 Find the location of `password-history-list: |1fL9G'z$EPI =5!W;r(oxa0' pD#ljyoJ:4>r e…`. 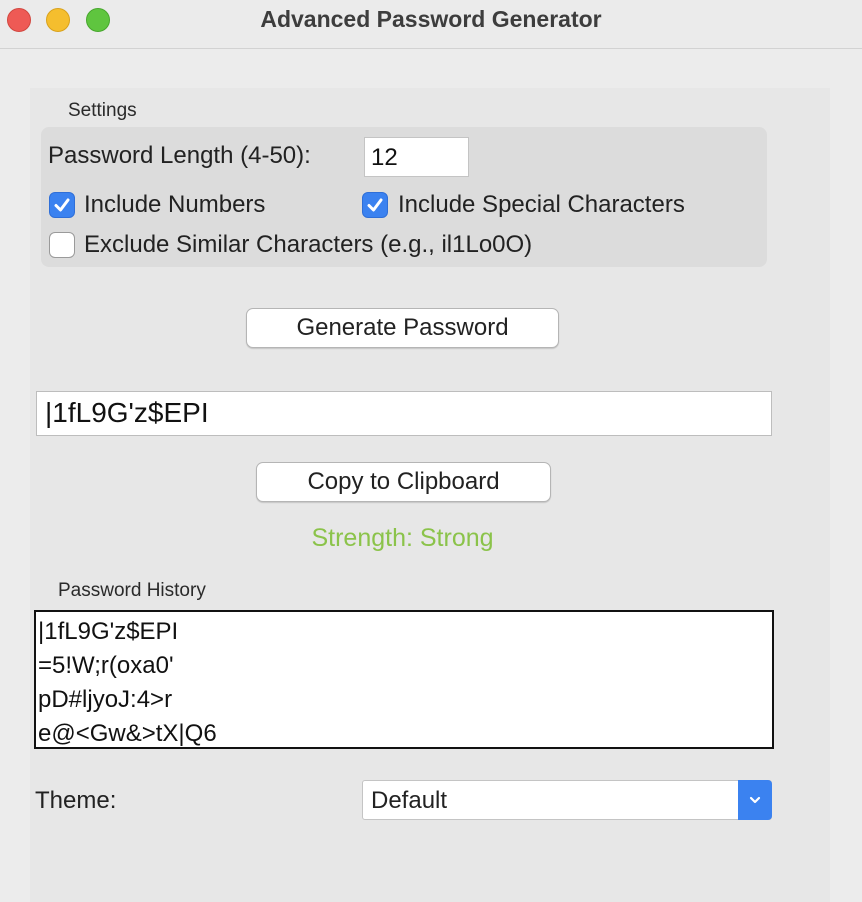

password-history-list: |1fL9G'z$EPI =5!W;r(oxa0' pD#ljyoJ:4>r e… is located at coordinates (404, 679).